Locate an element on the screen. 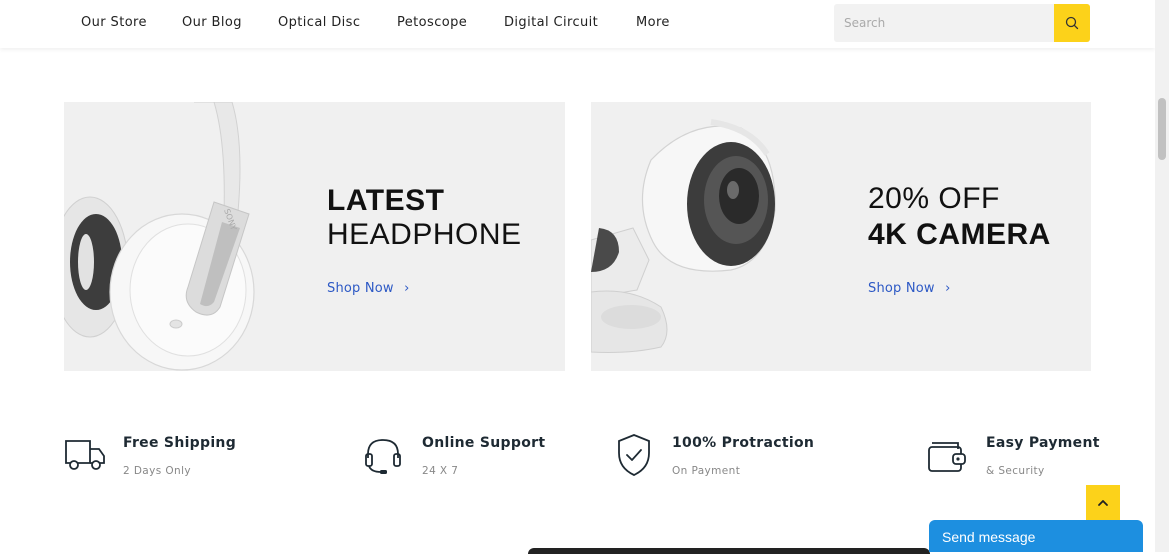 This screenshot has height=554, width=1169. banner-subtitle: 4K CAMERA is located at coordinates (959, 234).